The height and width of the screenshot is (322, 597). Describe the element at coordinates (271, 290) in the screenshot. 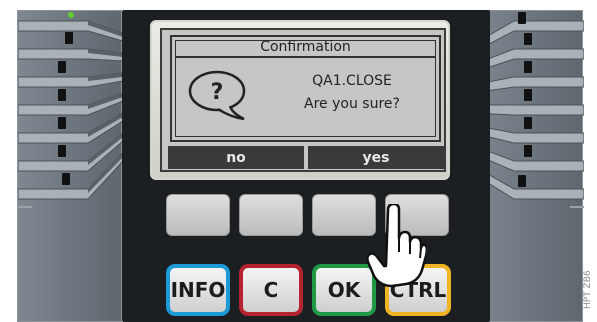

I see `clear-button: C` at that location.